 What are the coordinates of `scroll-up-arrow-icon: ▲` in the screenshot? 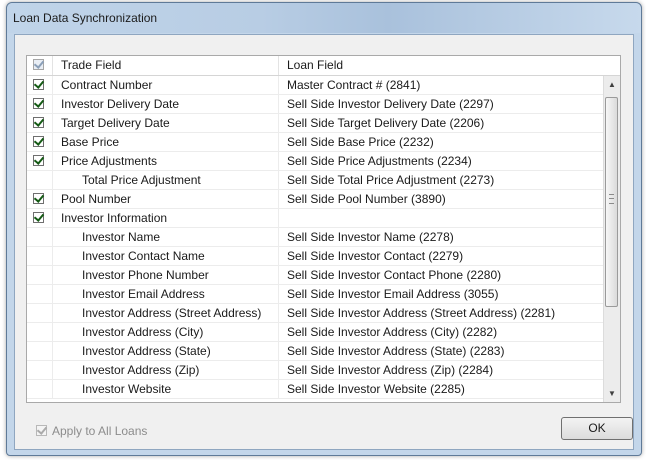 It's located at (612, 84).